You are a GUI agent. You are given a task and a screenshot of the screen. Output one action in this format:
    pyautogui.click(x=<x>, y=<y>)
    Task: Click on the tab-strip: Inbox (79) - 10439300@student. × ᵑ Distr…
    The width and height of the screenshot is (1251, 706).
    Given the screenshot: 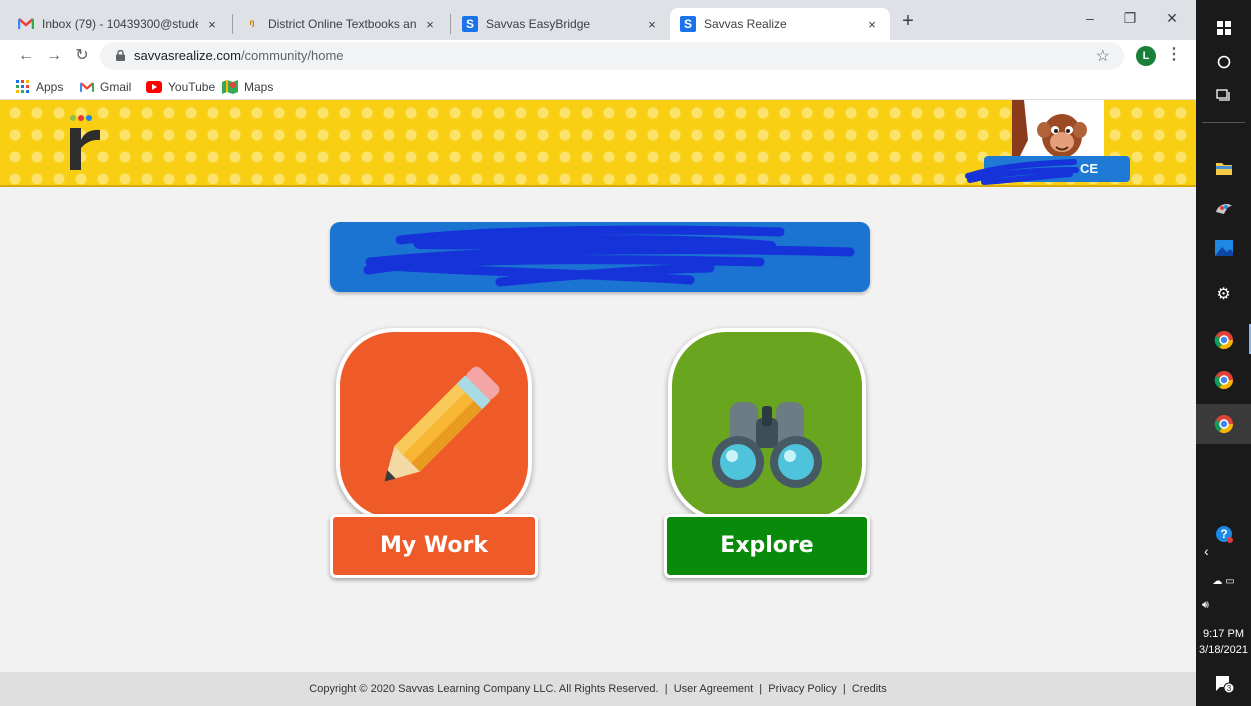 What is the action you would take?
    pyautogui.click(x=598, y=20)
    